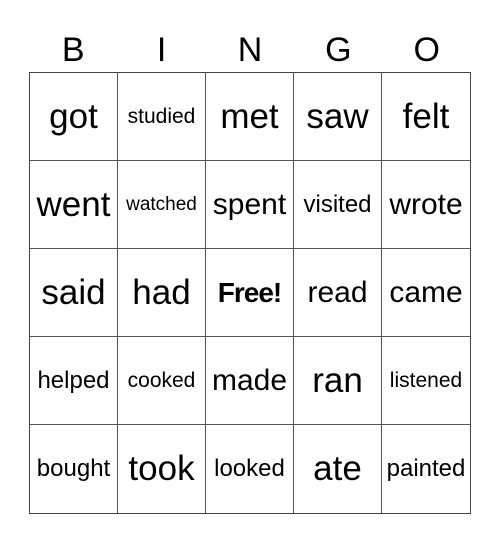 The image size is (500, 544). What do you see at coordinates (338, 117) in the screenshot?
I see `bingo-cell: saw` at bounding box center [338, 117].